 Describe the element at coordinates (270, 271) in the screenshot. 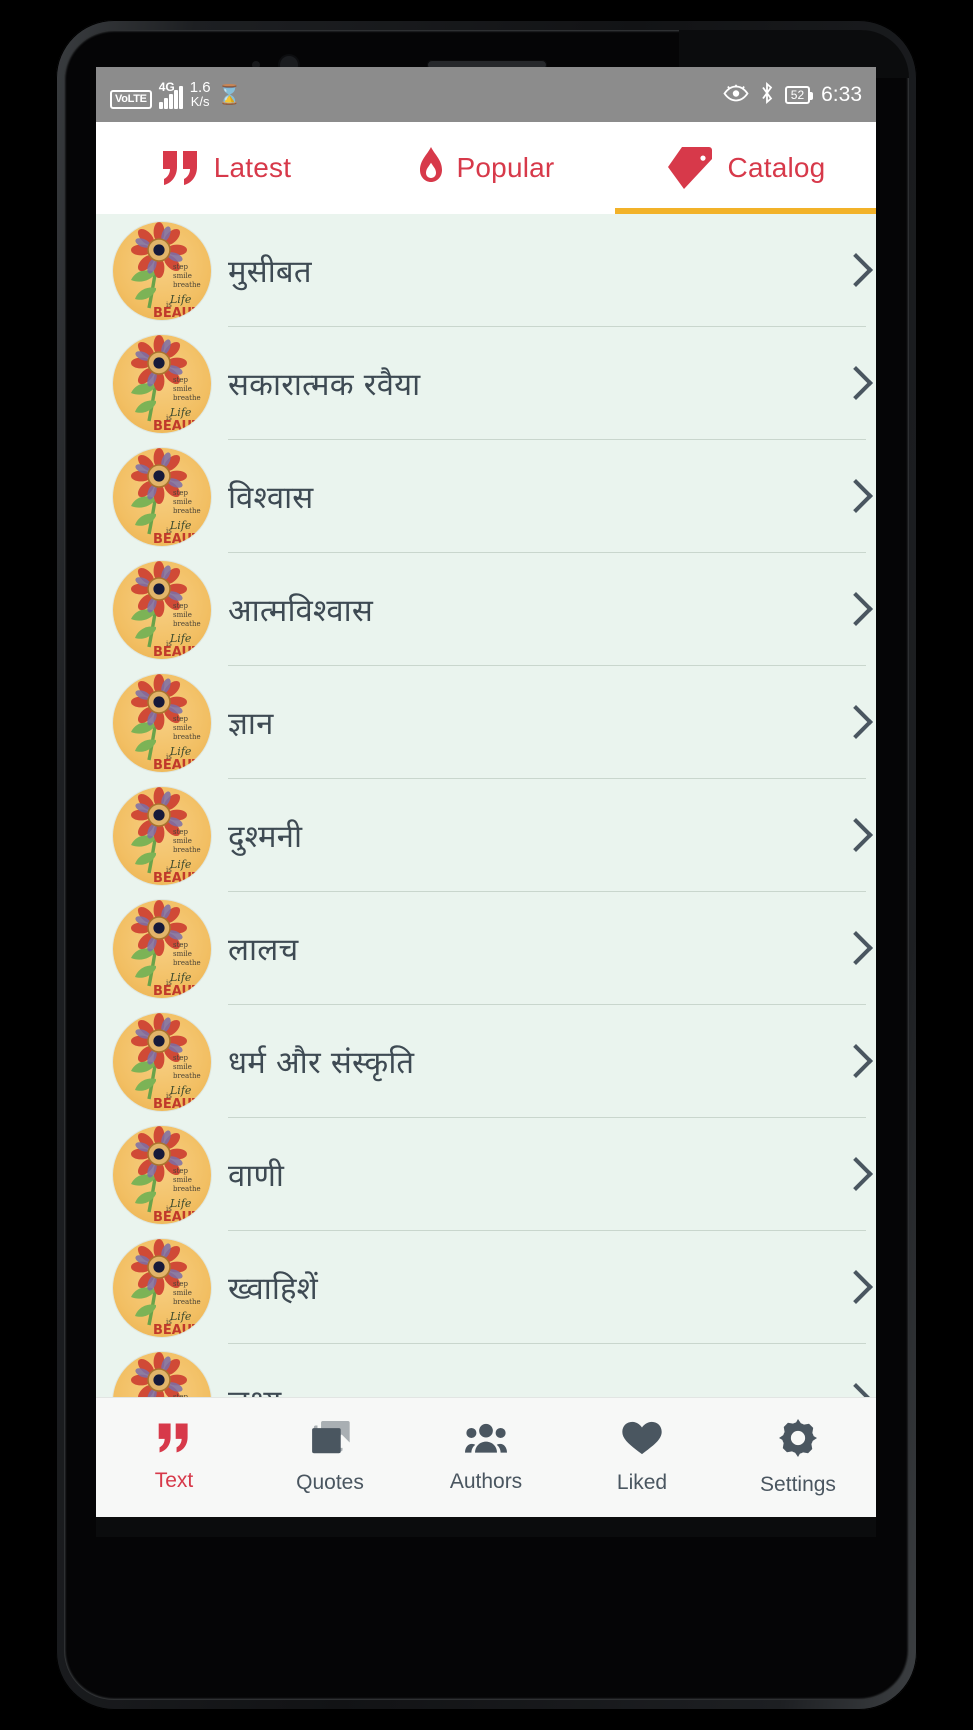

I see `catalog-item-title: मुसीबत` at that location.